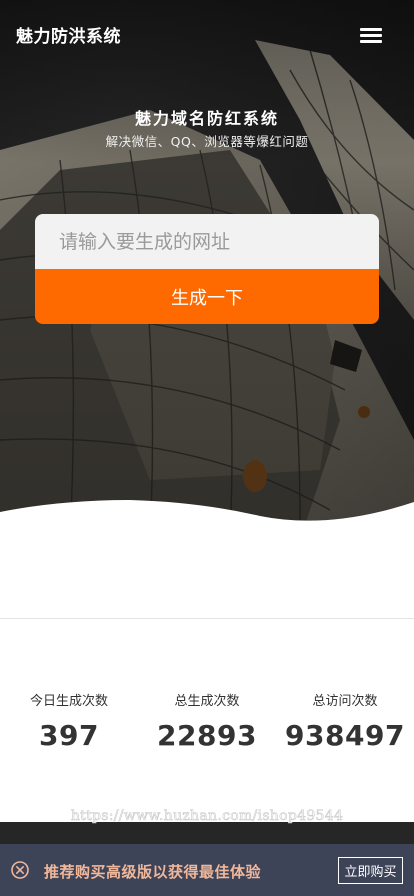  I want to click on stat-total-visits: 总访问次数 938497, so click(345, 721).